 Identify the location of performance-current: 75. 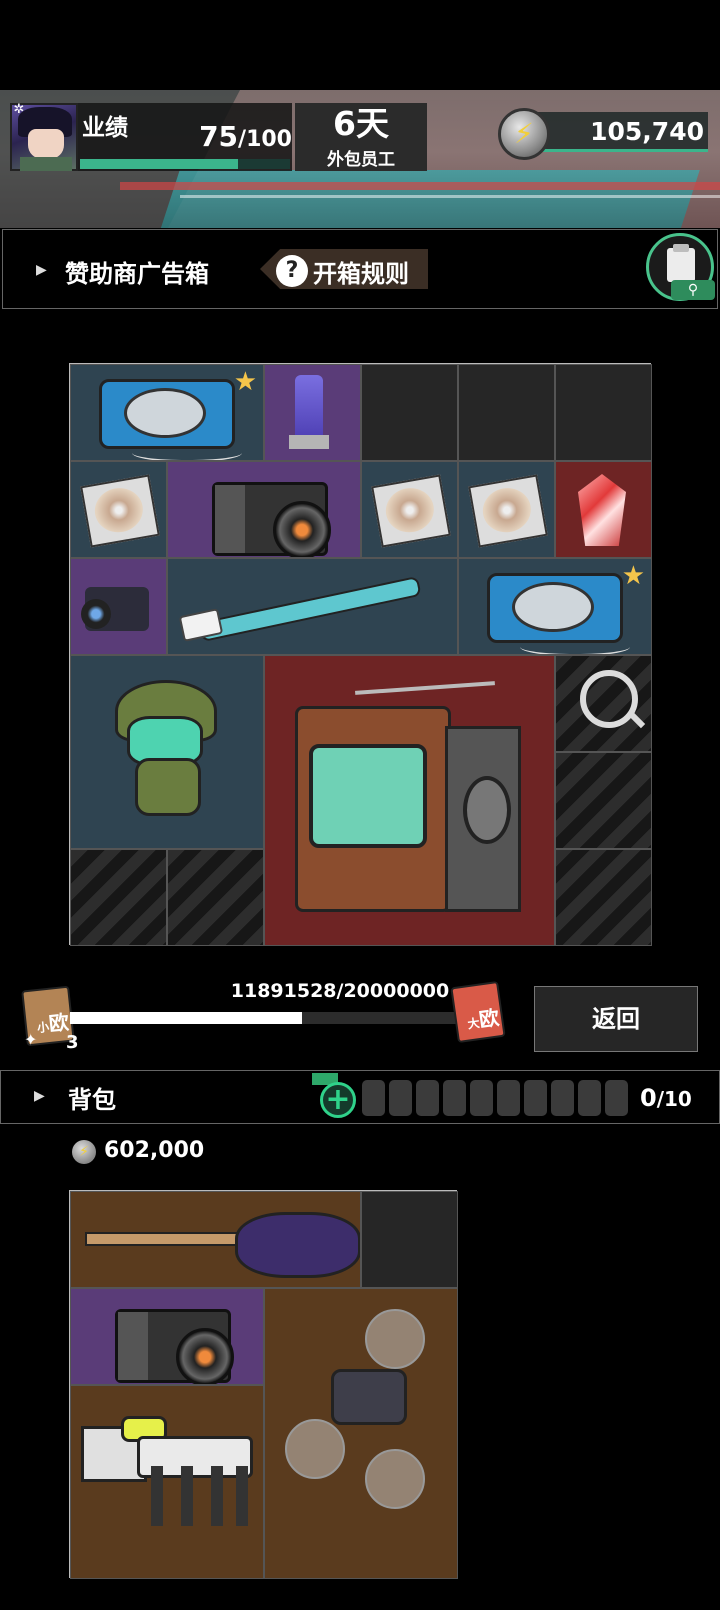
(219, 136).